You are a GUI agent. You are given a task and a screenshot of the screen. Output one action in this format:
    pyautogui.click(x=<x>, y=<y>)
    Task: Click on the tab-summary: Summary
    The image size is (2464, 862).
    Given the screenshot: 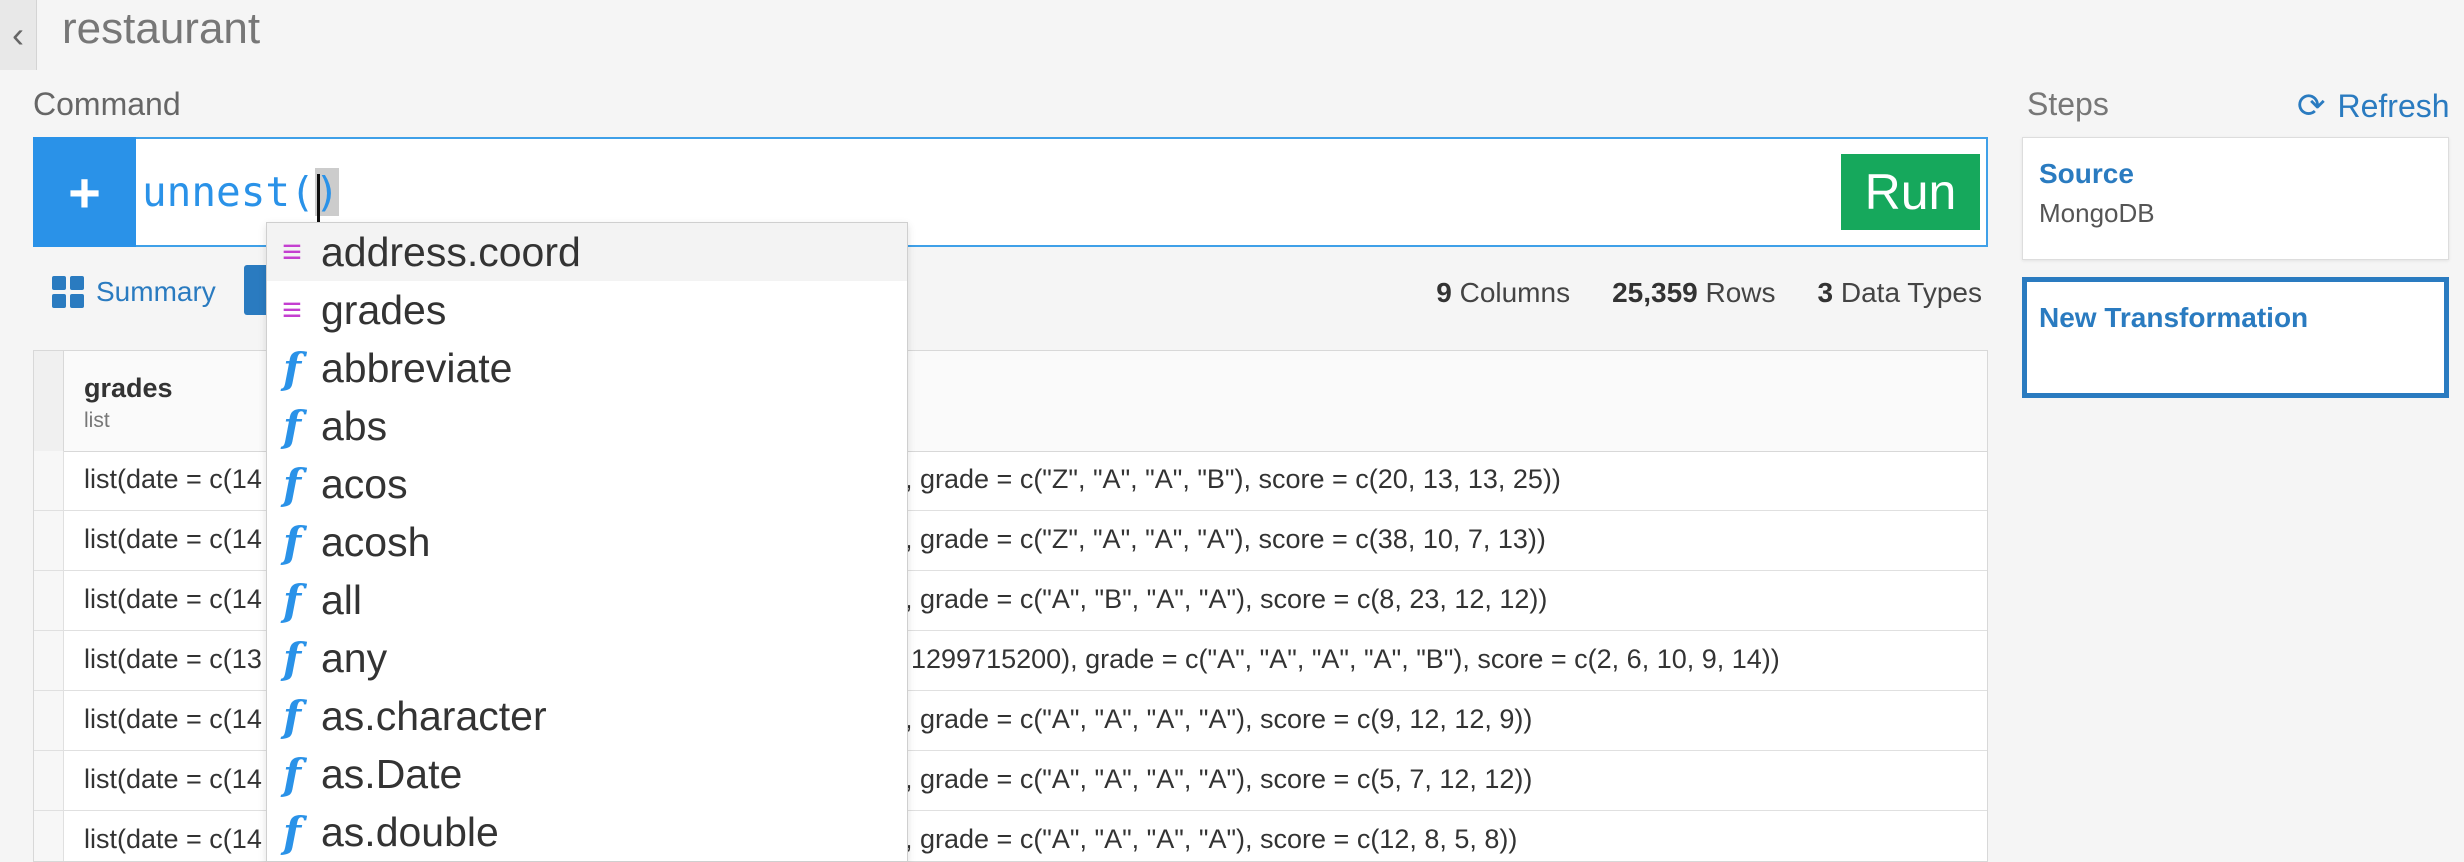 What is the action you would take?
    pyautogui.click(x=134, y=292)
    